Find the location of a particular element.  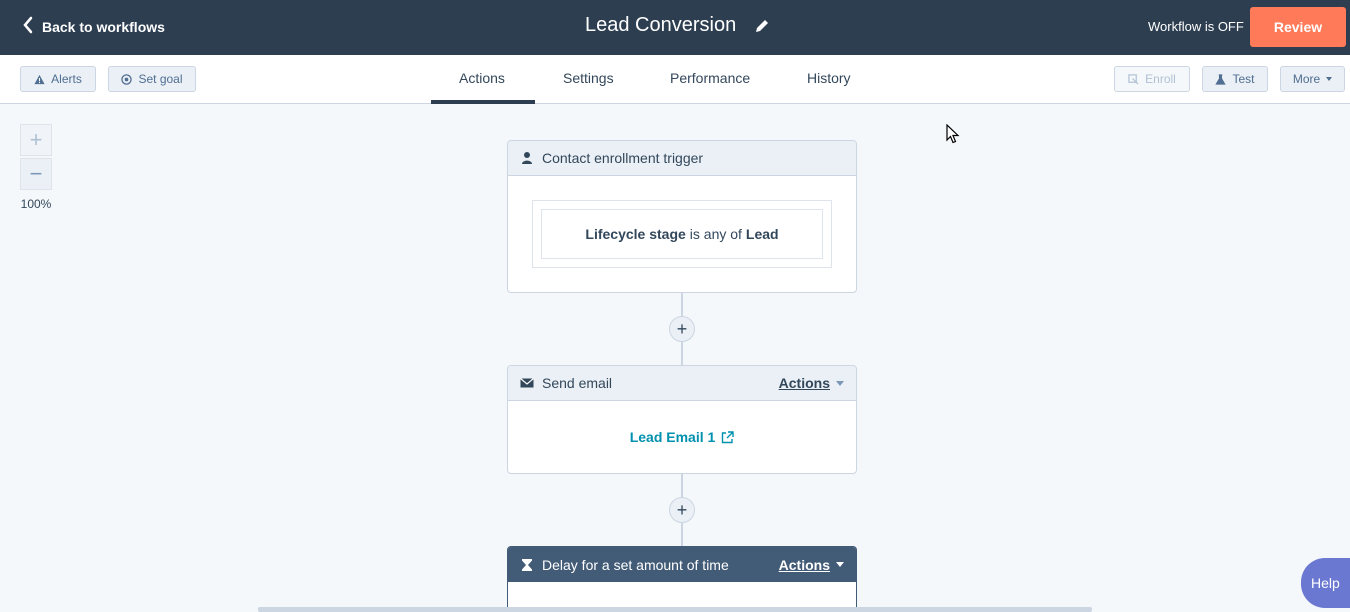

zoom-level: 100% is located at coordinates (36, 204).